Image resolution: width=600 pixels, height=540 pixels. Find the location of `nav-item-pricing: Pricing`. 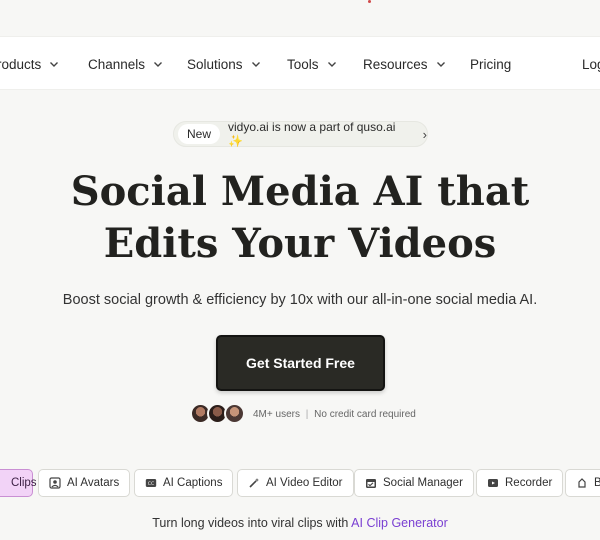

nav-item-pricing: Pricing is located at coordinates (490, 64).